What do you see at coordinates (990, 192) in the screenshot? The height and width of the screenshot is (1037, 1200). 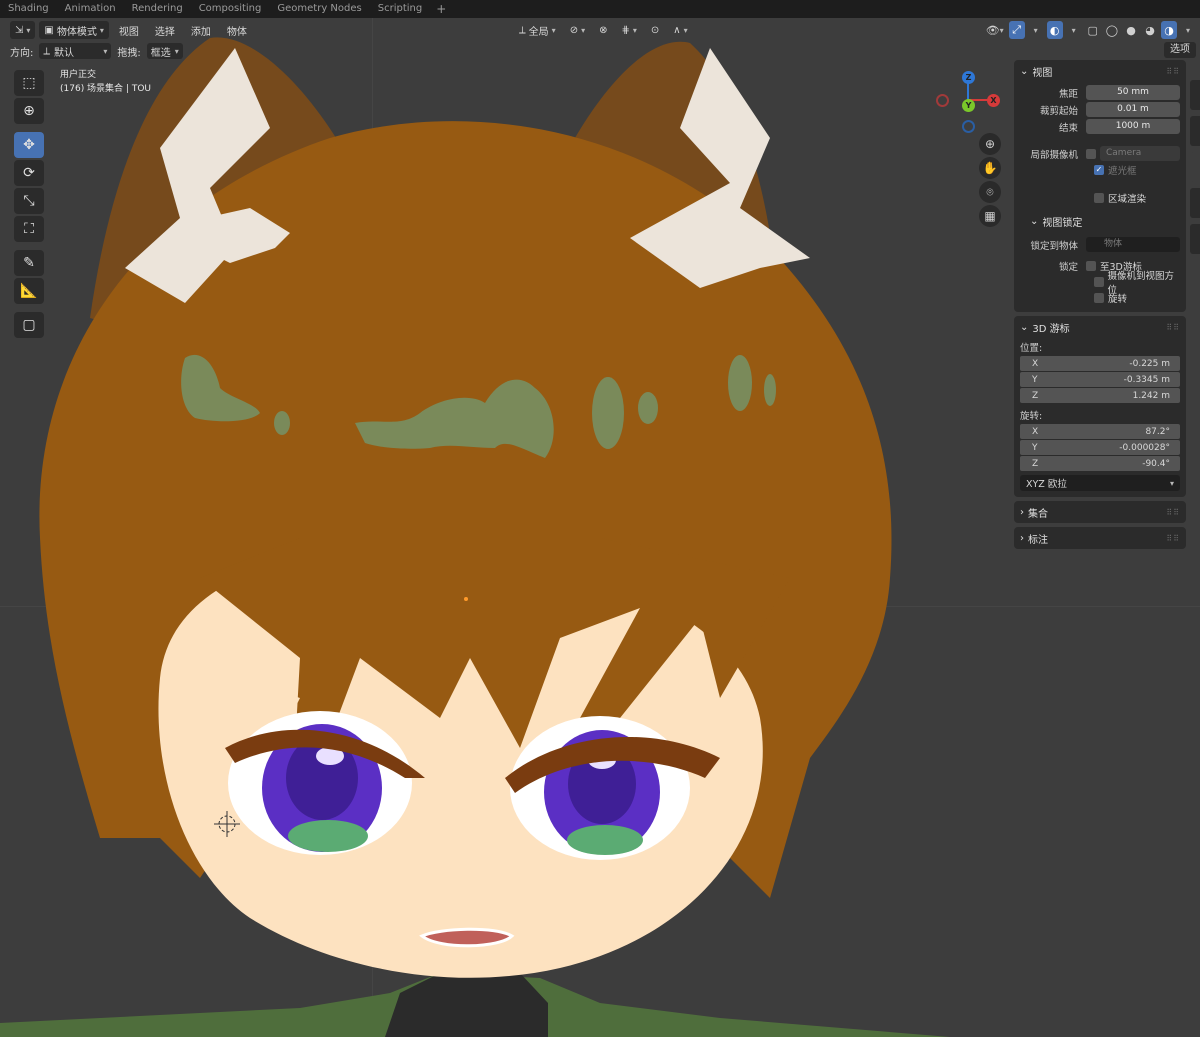 I see `camera-view-button: ⌾` at bounding box center [990, 192].